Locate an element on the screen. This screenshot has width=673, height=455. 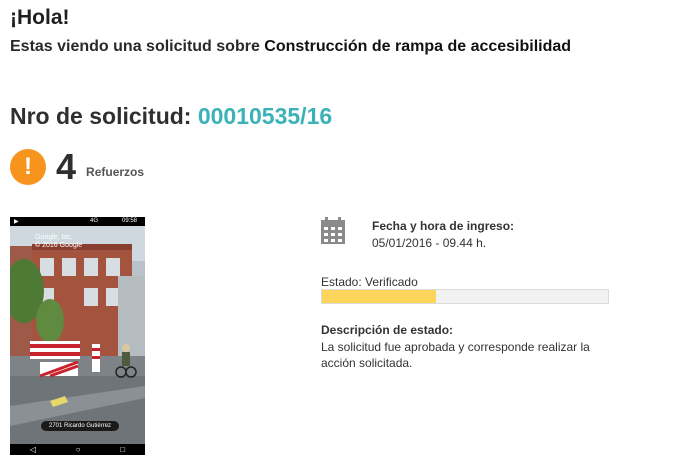
greeting-heading: ¡Hola! is located at coordinates (40, 17).